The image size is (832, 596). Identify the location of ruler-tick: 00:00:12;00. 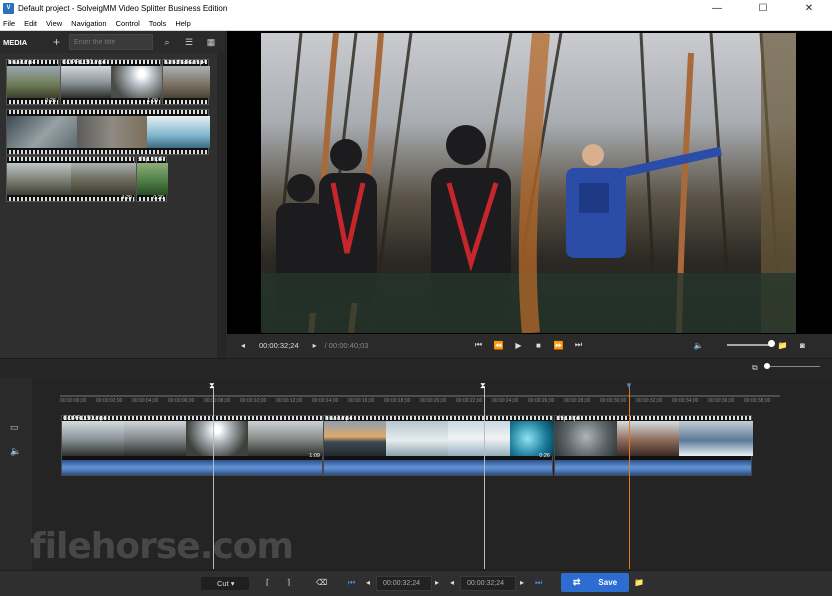
(289, 401).